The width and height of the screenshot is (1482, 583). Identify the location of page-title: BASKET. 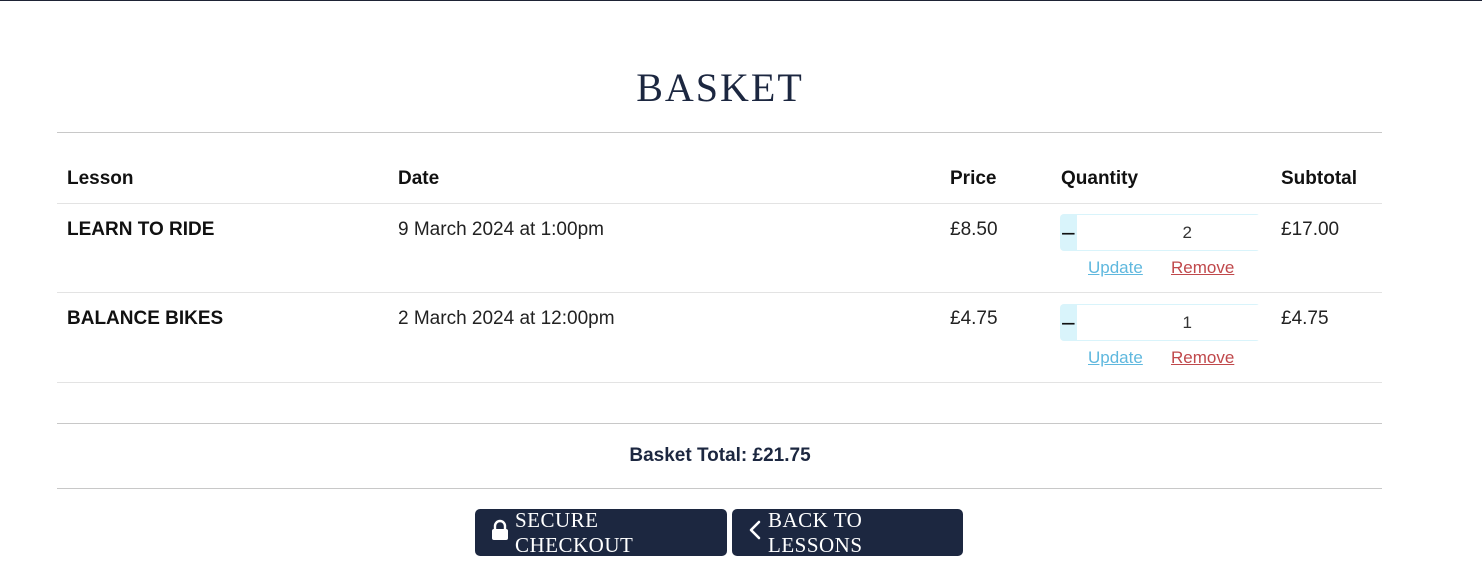
(720, 87).